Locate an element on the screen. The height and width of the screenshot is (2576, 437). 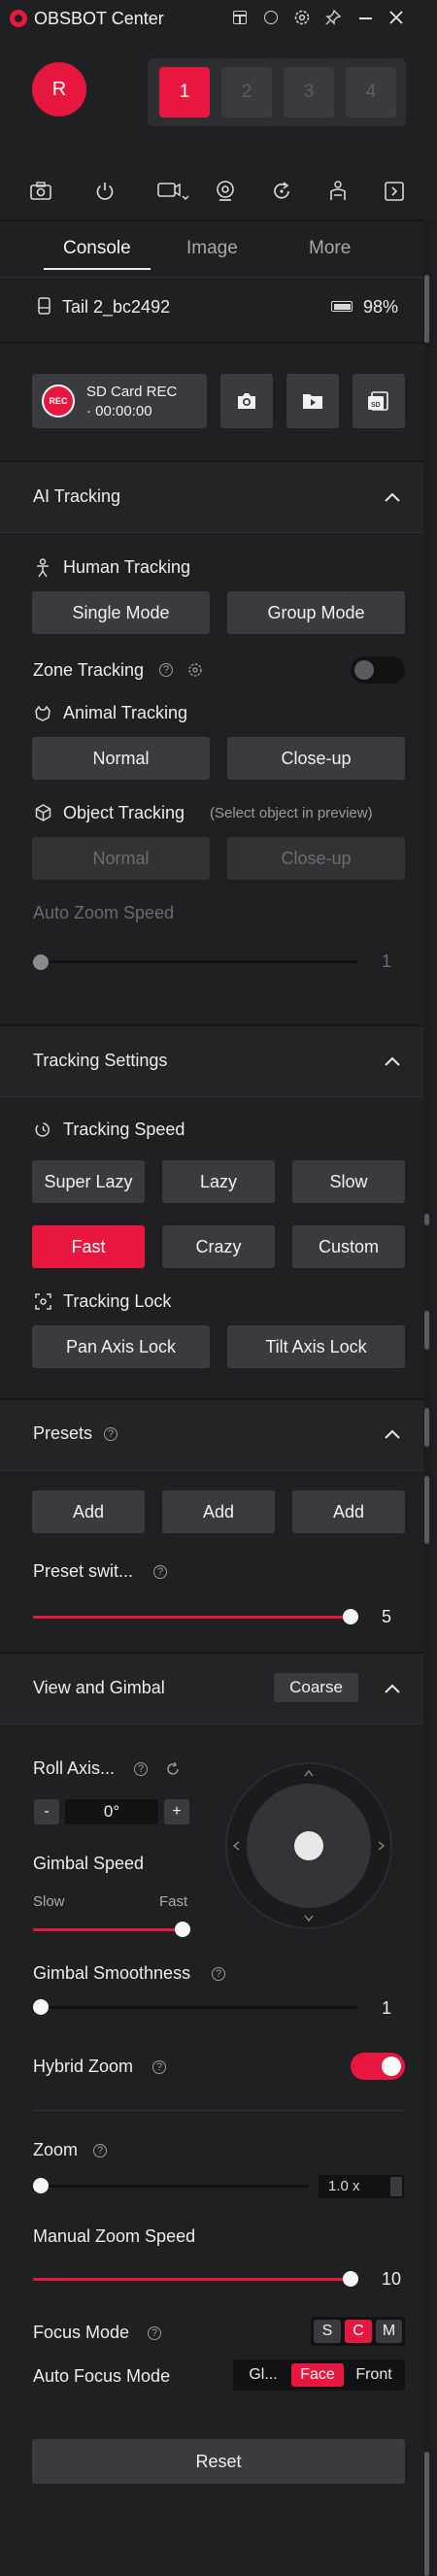
group-mode-button: Group Mode is located at coordinates (316, 612).